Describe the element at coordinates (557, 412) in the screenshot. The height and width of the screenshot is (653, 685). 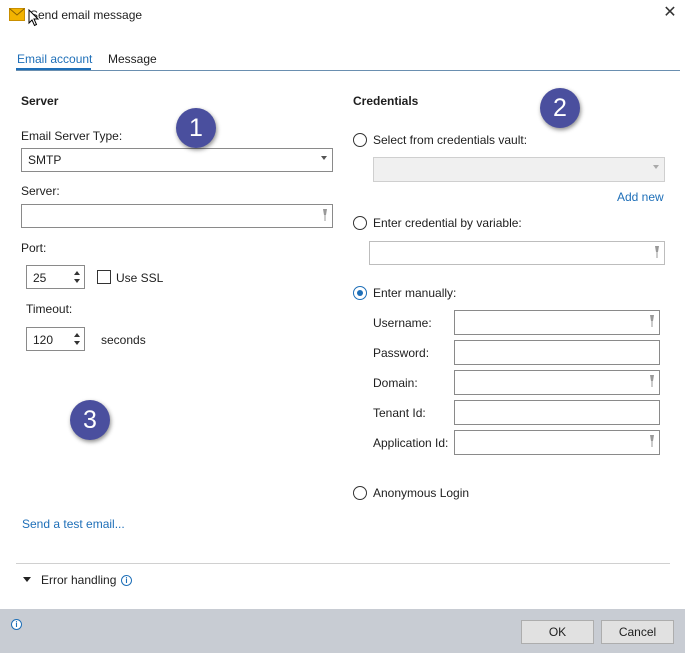
I see `tenant-id-input` at that location.